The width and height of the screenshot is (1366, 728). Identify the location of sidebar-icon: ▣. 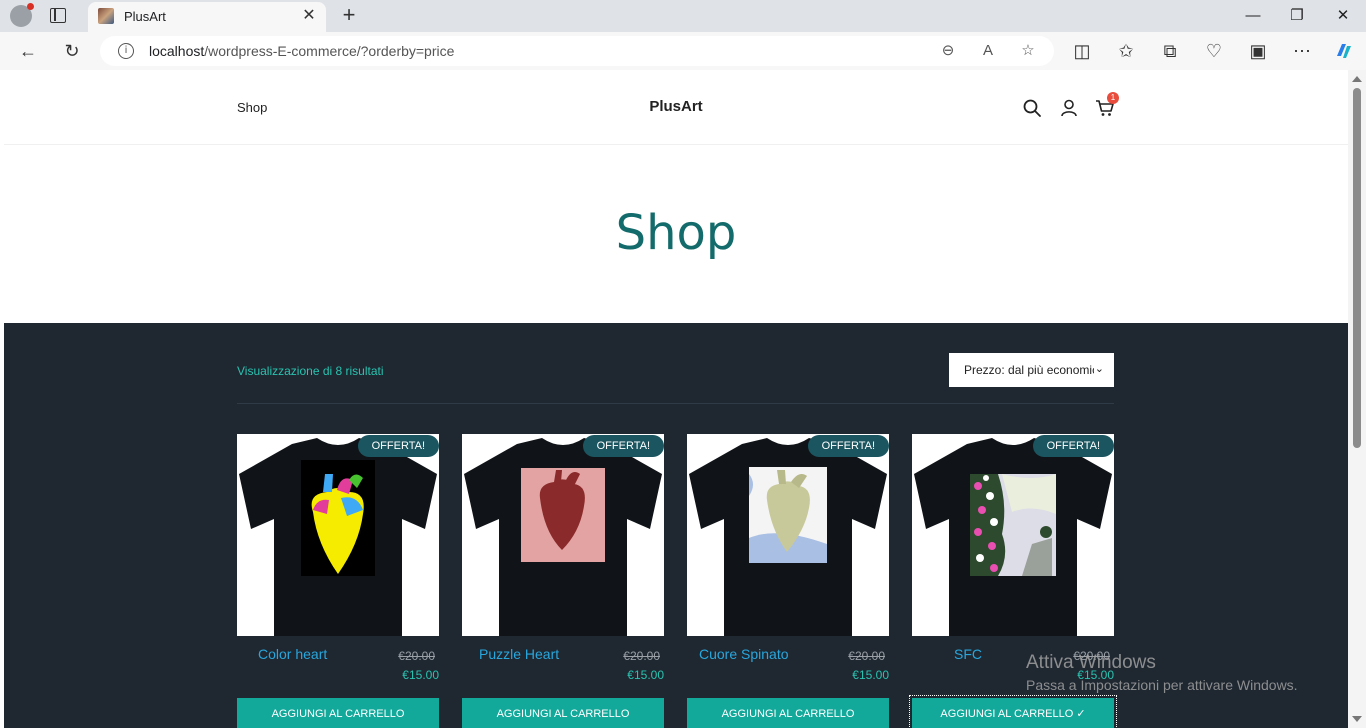
(1258, 51).